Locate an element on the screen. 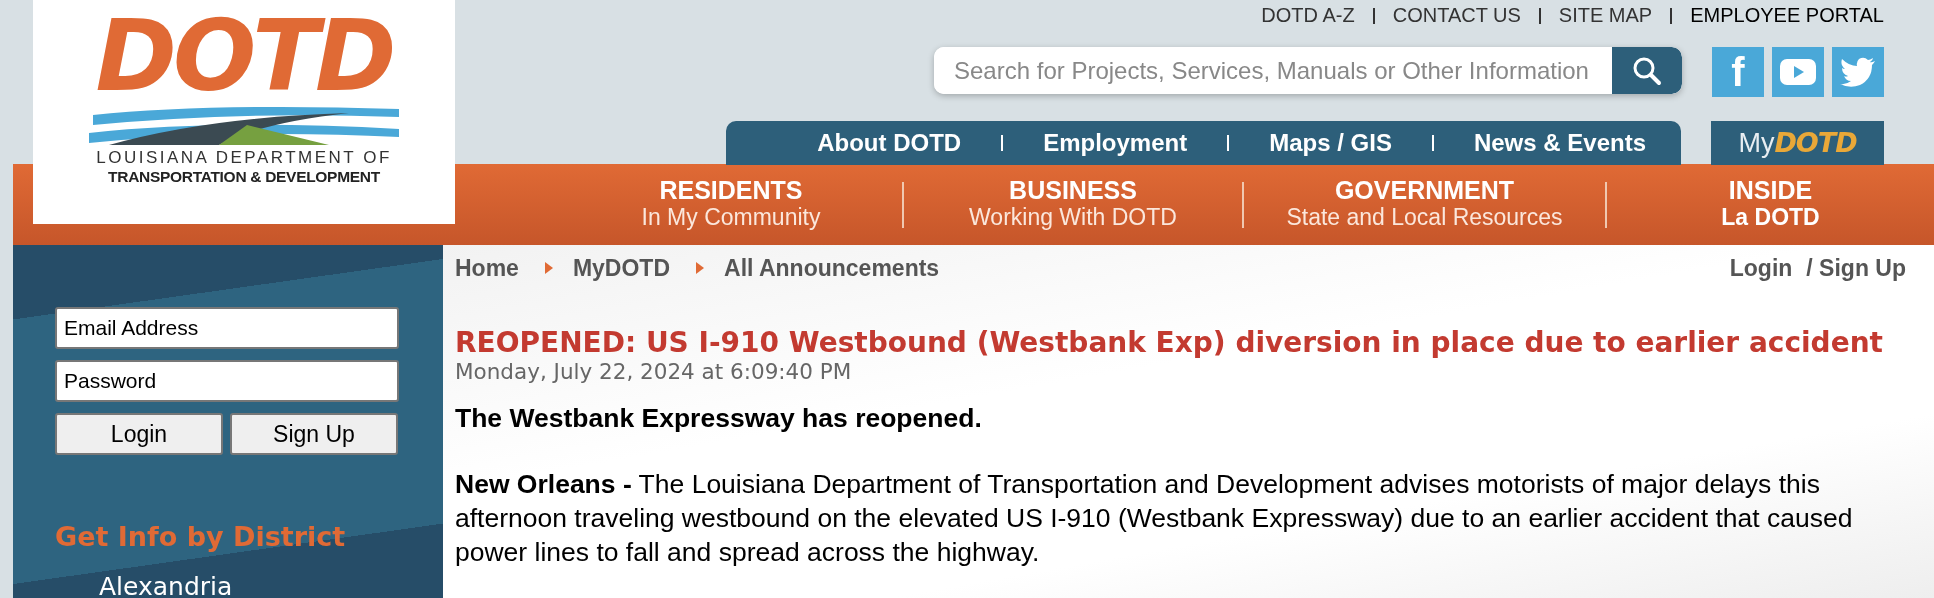 This screenshot has height=598, width=1934. bird-link is located at coordinates (1858, 72).